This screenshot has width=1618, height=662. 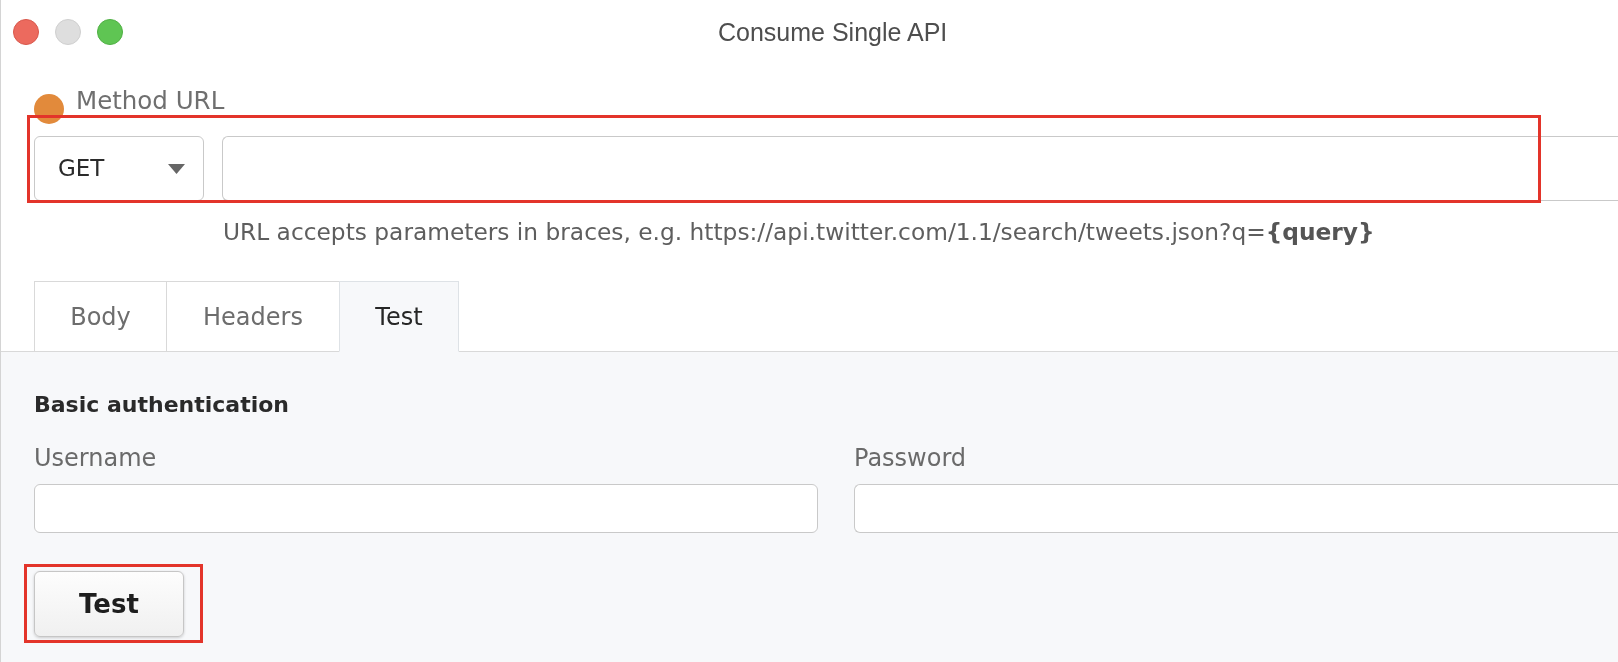 What do you see at coordinates (399, 316) in the screenshot?
I see `tab: Test` at bounding box center [399, 316].